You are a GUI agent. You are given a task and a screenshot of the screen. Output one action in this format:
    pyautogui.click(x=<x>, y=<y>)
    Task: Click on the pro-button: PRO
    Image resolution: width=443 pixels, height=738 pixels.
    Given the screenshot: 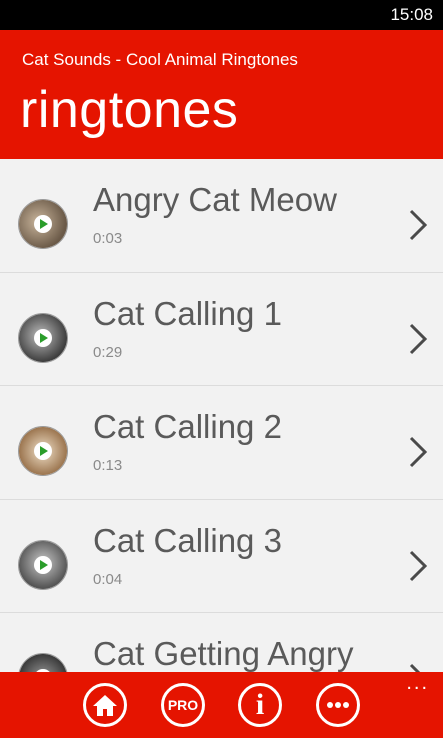 What is the action you would take?
    pyautogui.click(x=183, y=705)
    